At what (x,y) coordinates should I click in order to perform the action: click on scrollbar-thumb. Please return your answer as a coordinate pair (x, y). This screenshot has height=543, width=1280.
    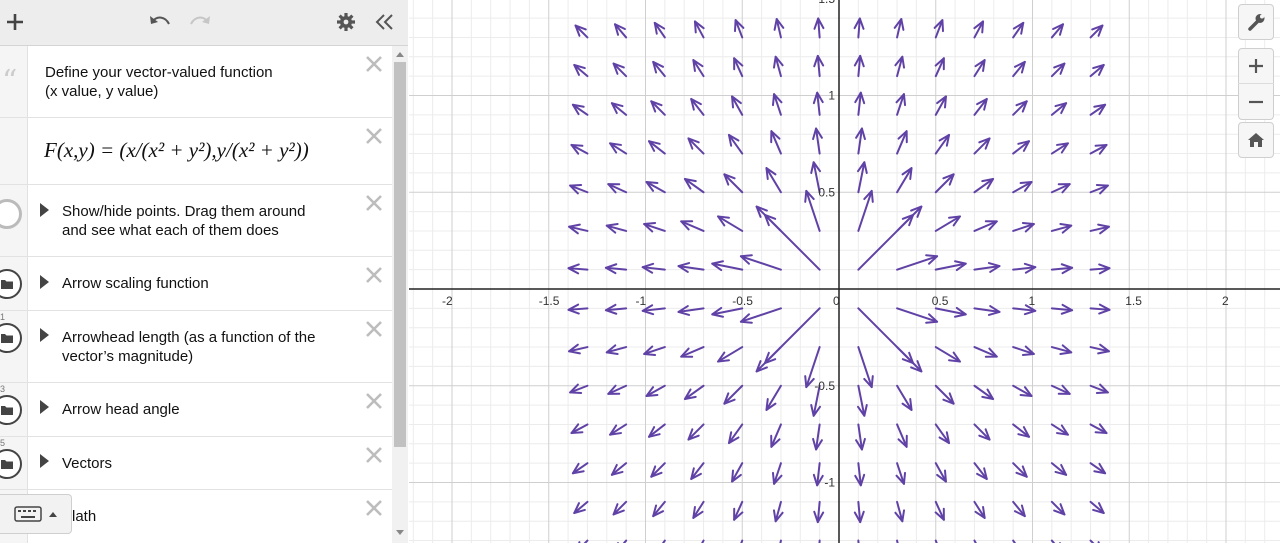
    Looking at the image, I should click on (400, 254).